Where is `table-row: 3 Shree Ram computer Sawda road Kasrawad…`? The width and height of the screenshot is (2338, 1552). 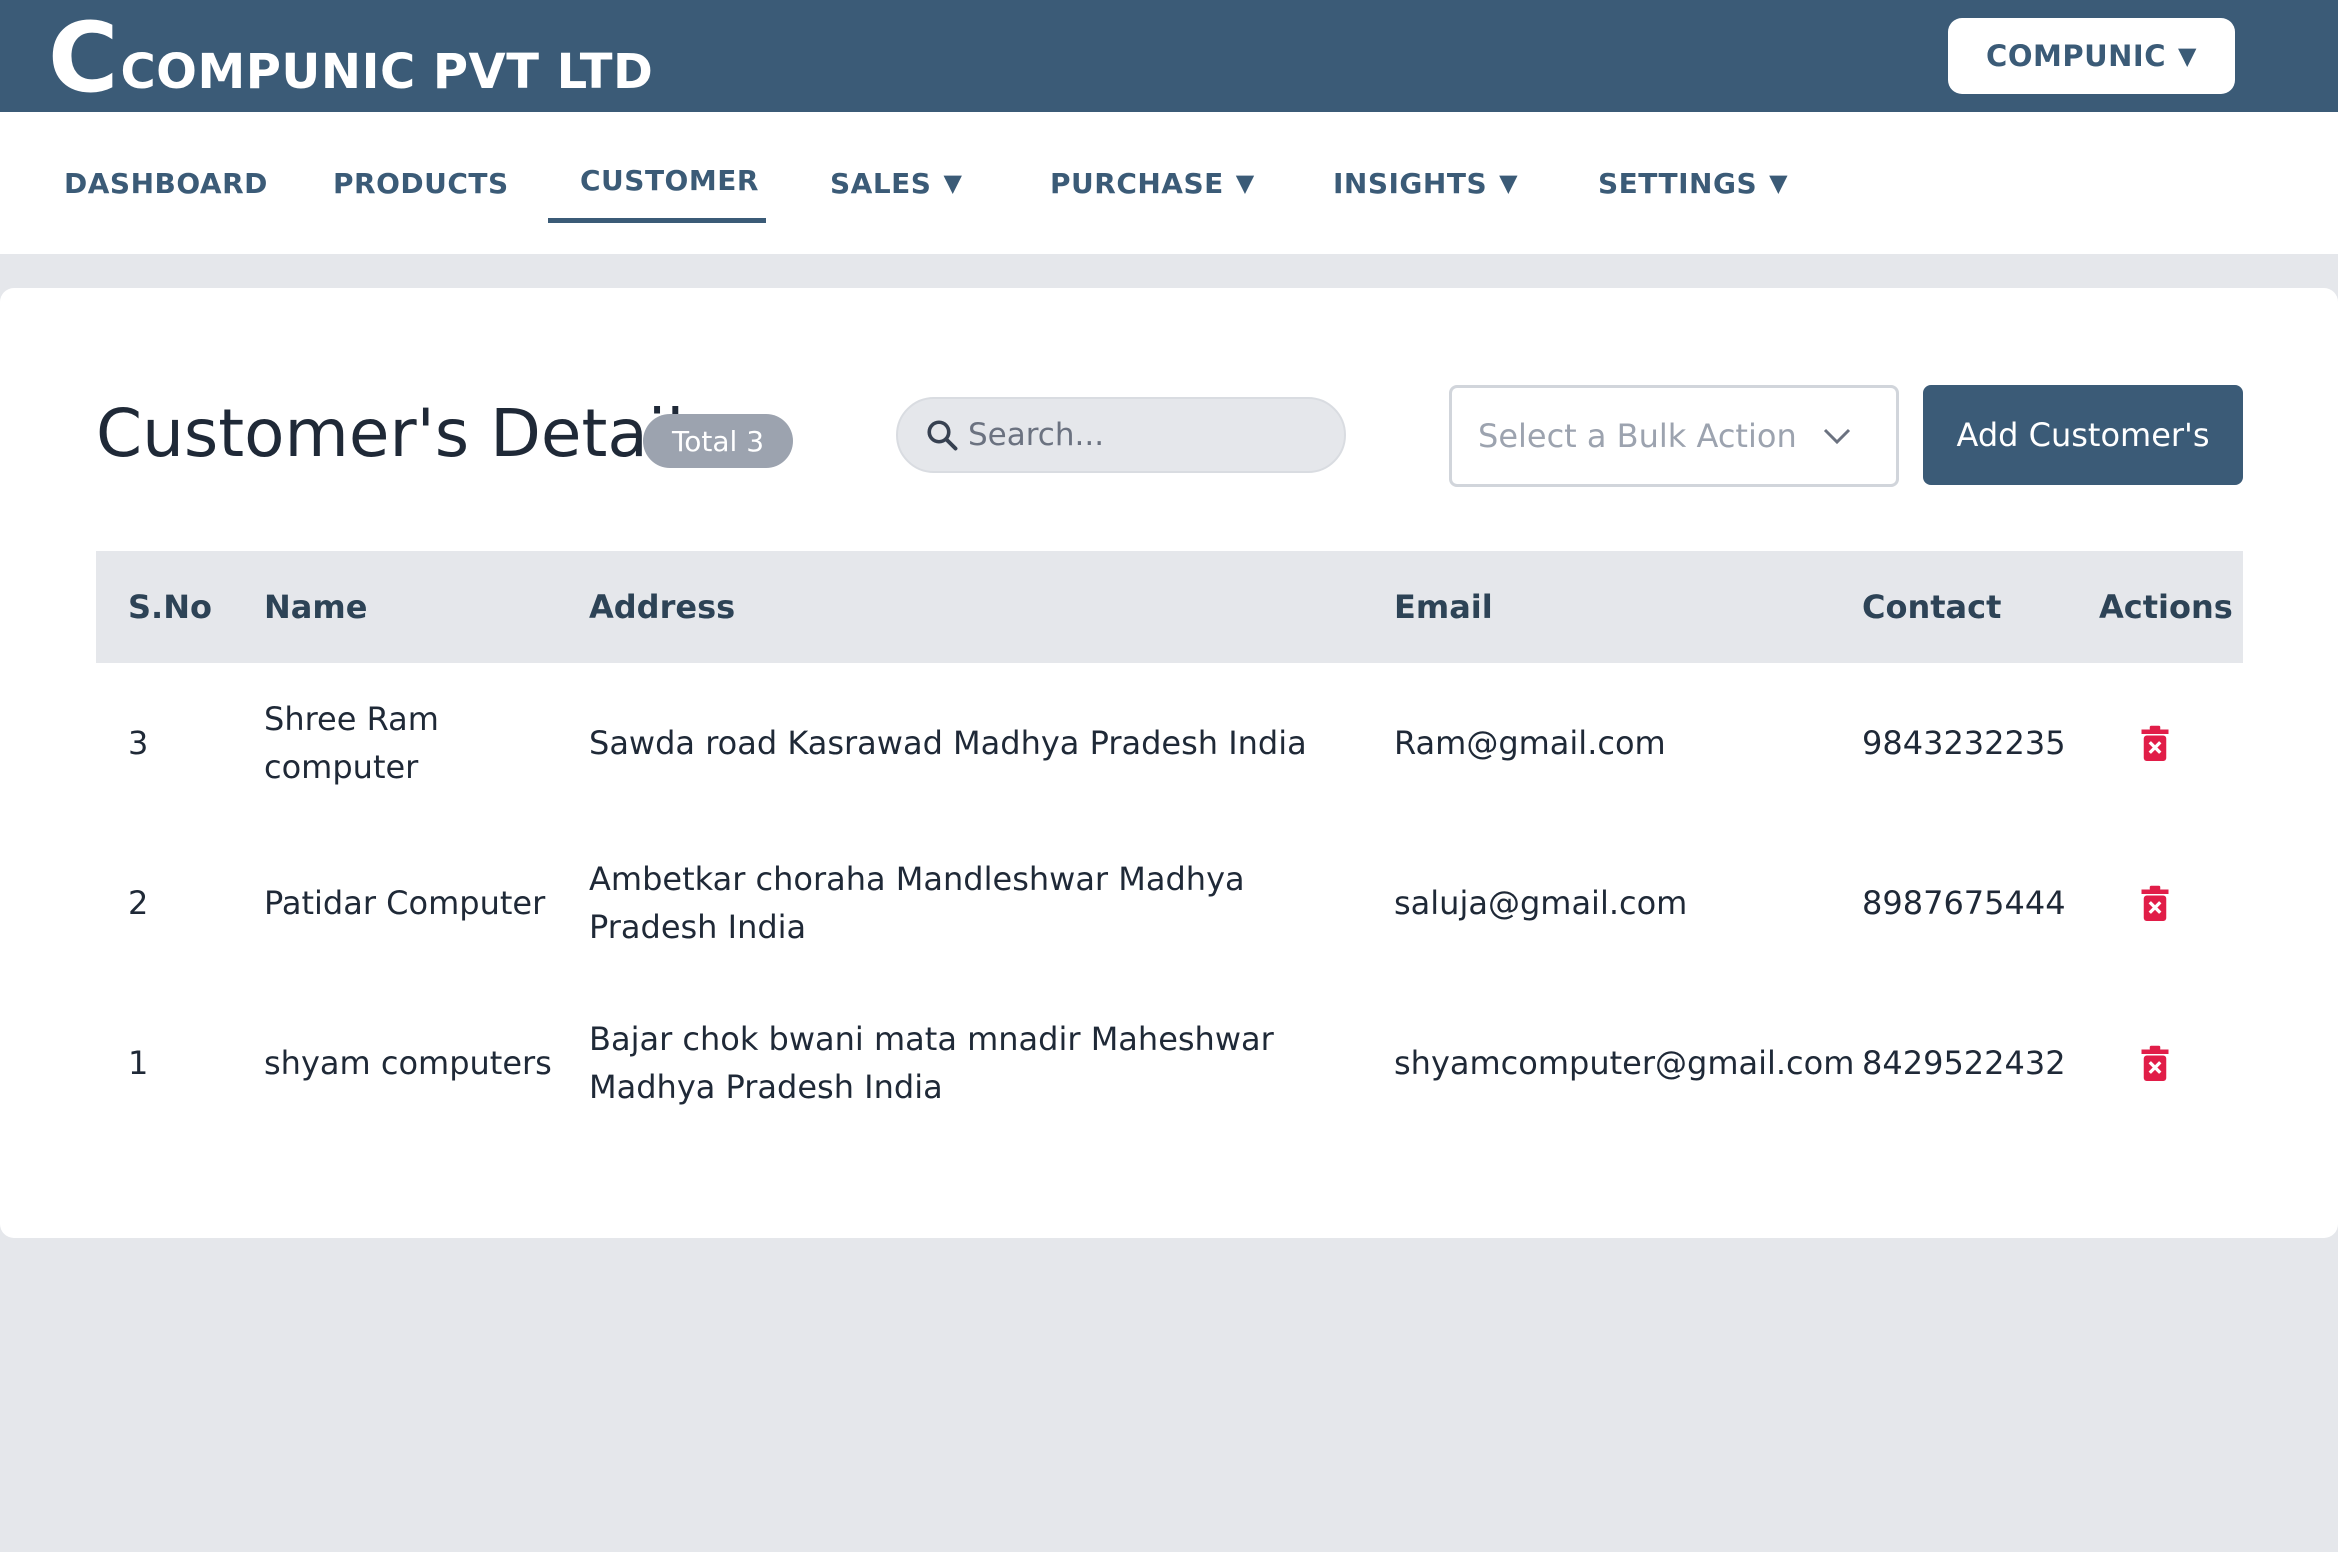
table-row: 3 Shree Ram computer Sawda road Kasrawad… is located at coordinates (1169, 743).